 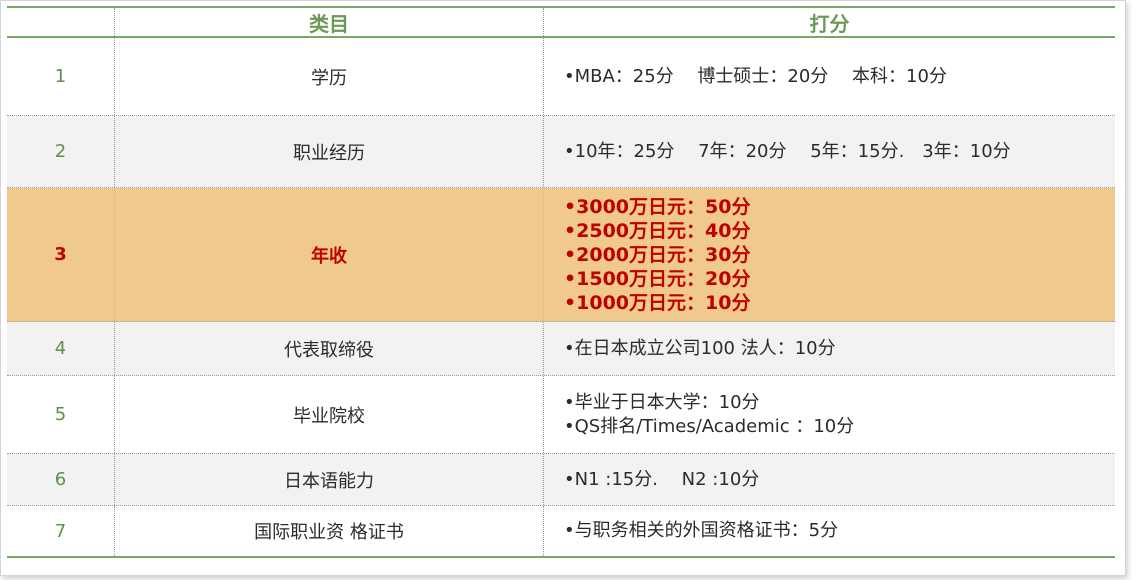 I want to click on score-line: •1000万日元：10分, so click(x=657, y=302).